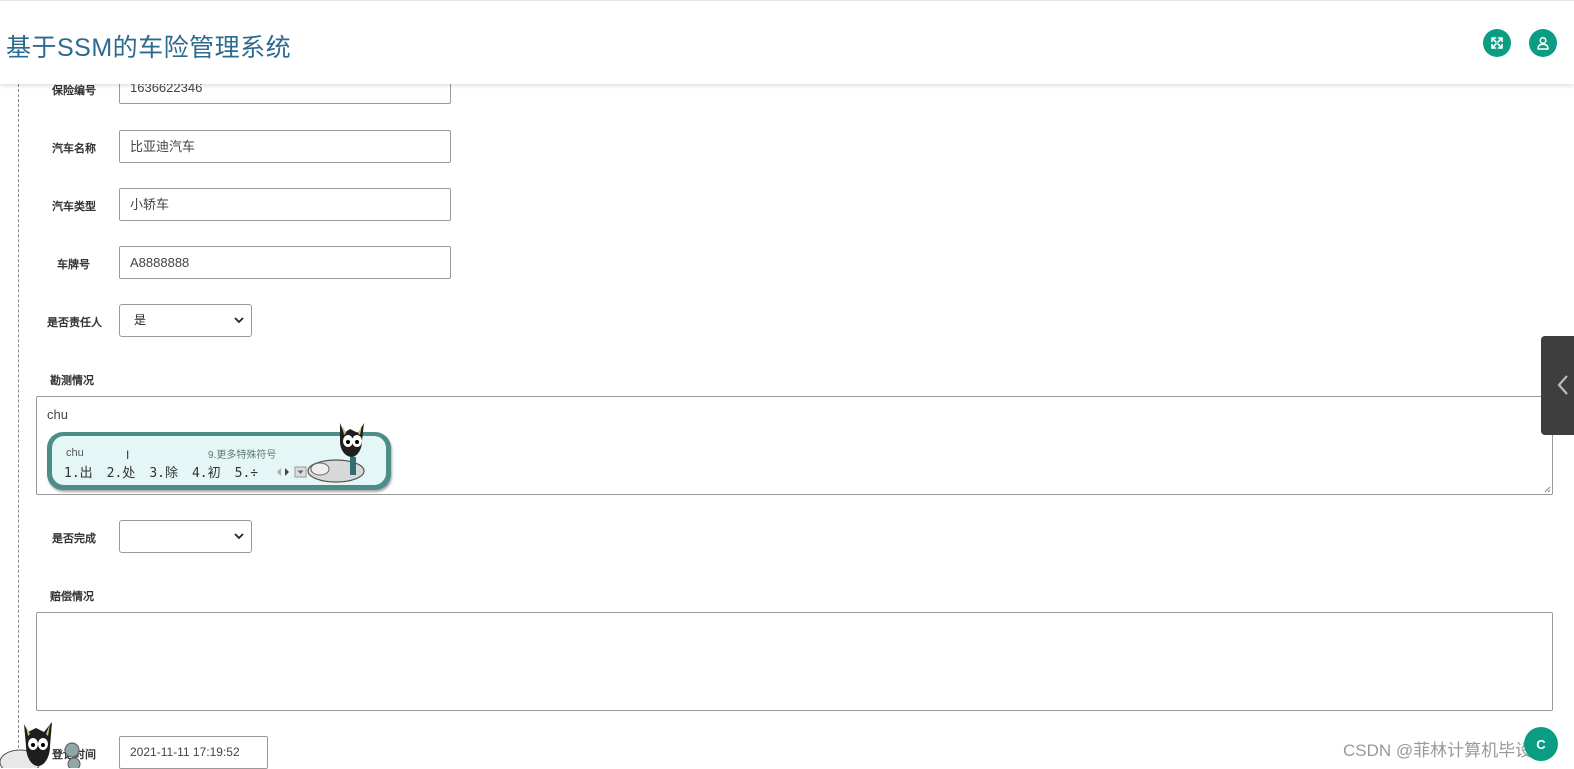  I want to click on ime-arrows-icon, so click(292, 472).